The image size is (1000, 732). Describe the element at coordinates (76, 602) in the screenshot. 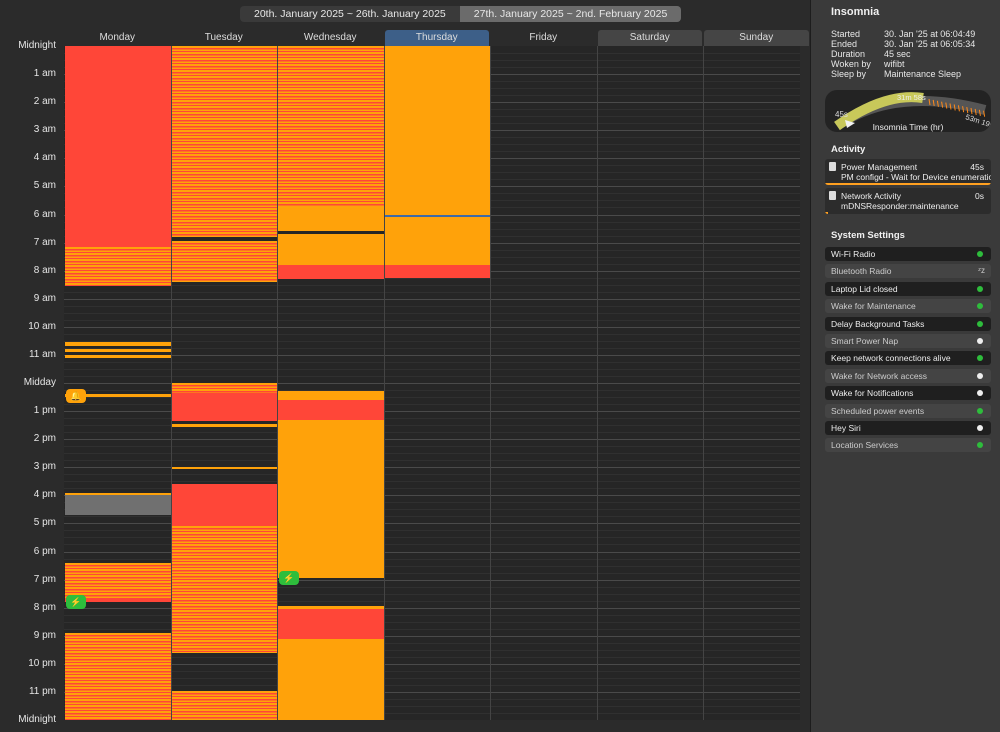

I see `charger-icon: ⚡` at that location.